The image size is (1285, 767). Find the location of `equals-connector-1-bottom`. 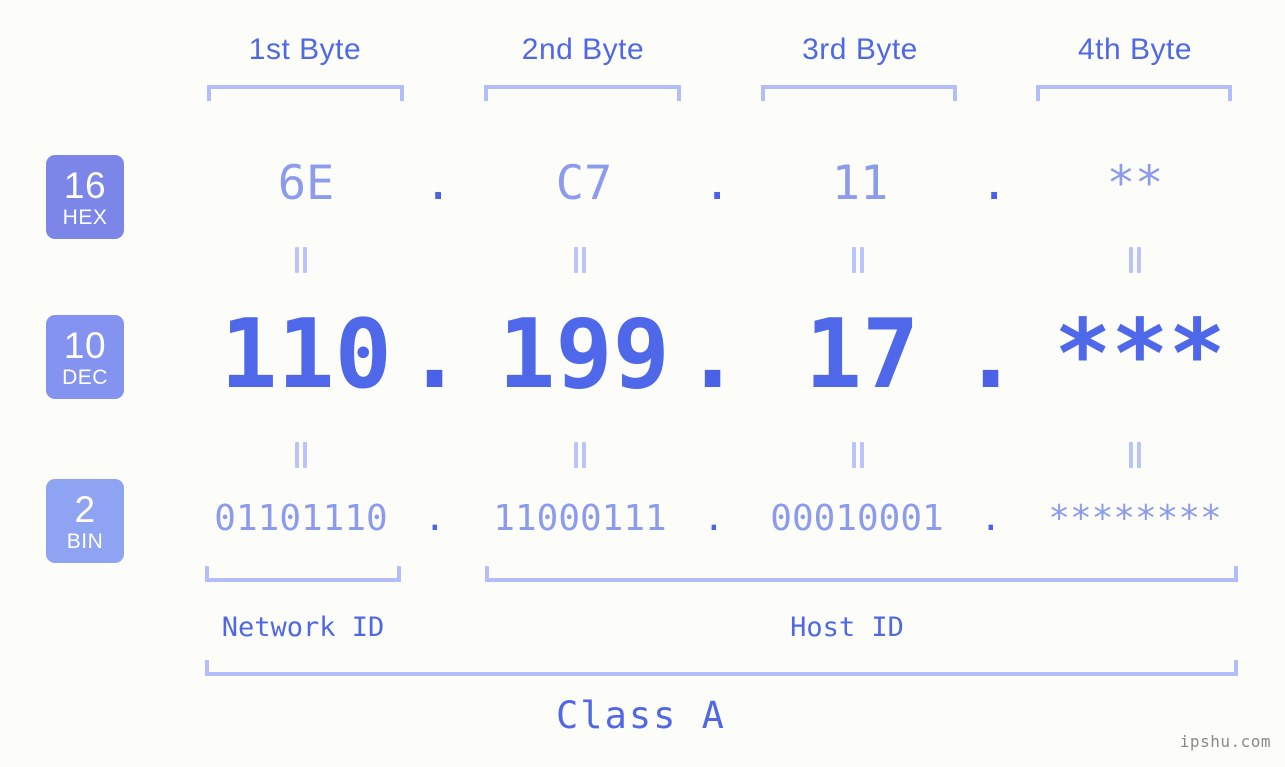

equals-connector-1-bottom is located at coordinates (301, 455).